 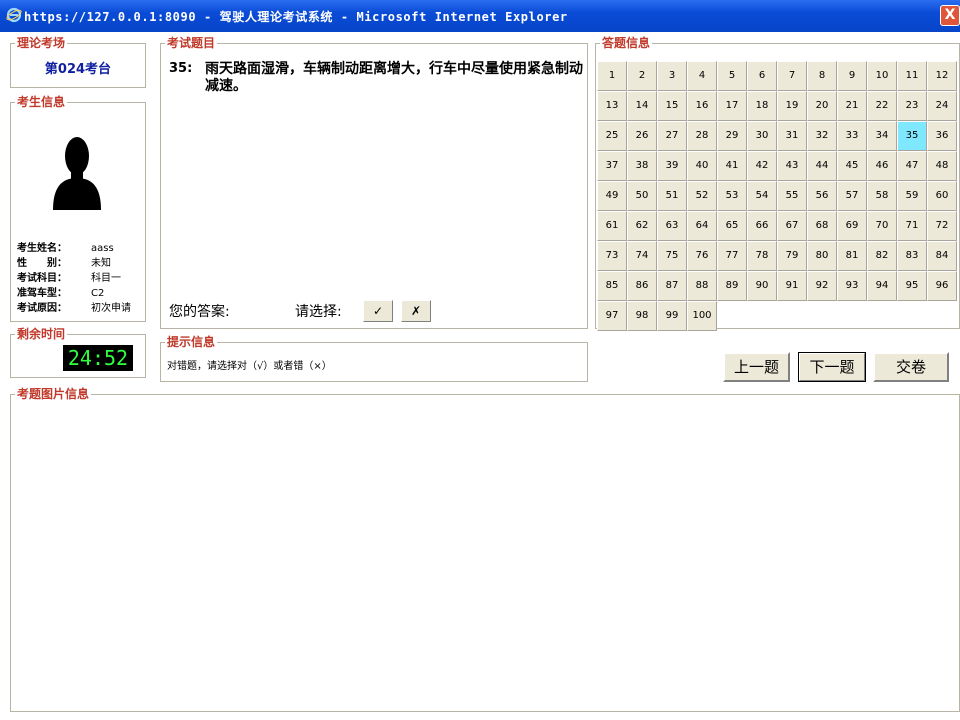 What do you see at coordinates (792, 286) in the screenshot?
I see `question-cell: 91` at bounding box center [792, 286].